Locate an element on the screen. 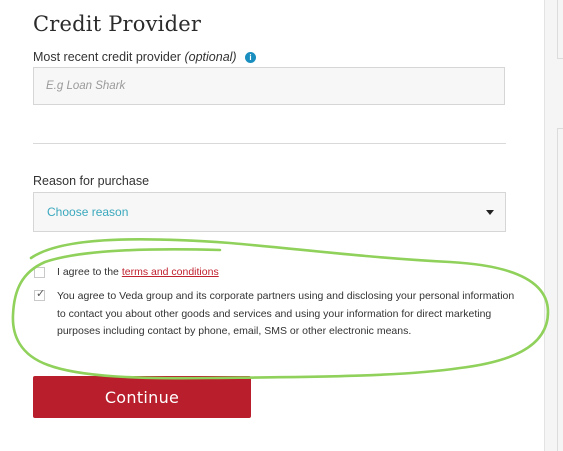 This screenshot has height=451, width=563. terms-link: terms and conditions is located at coordinates (170, 272).